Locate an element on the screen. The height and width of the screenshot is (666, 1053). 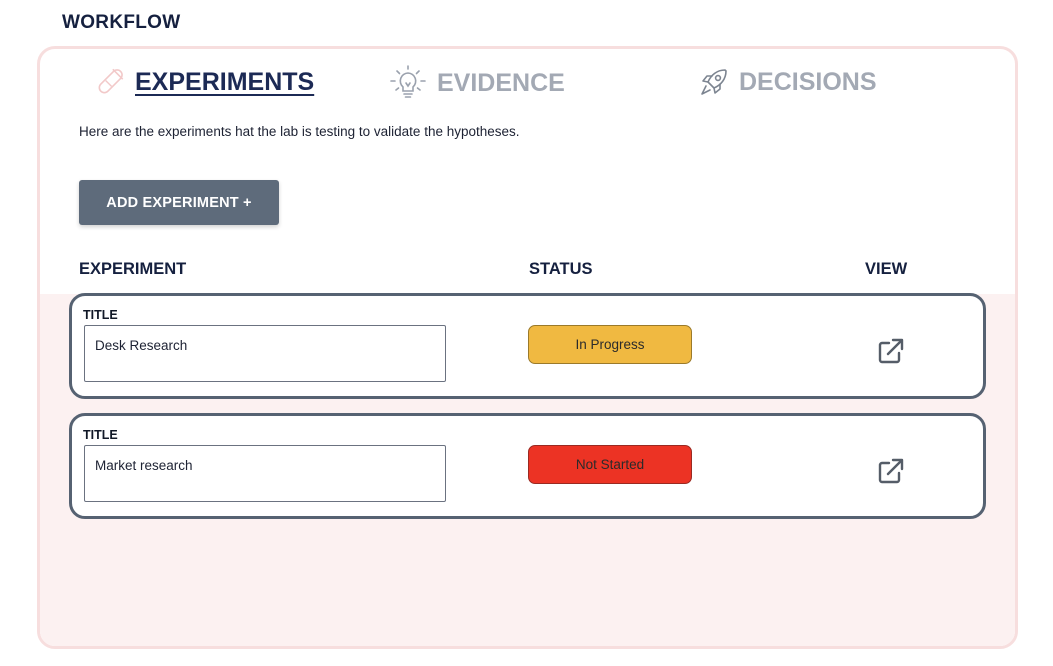
lightbulb-icon is located at coordinates (408, 83).